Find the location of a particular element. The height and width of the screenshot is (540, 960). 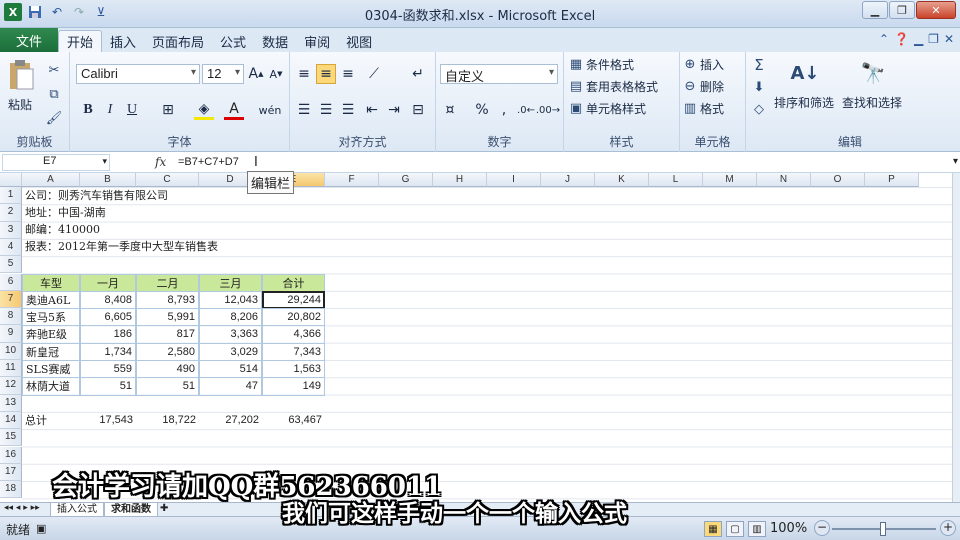

column-header-b: B is located at coordinates (108, 180).